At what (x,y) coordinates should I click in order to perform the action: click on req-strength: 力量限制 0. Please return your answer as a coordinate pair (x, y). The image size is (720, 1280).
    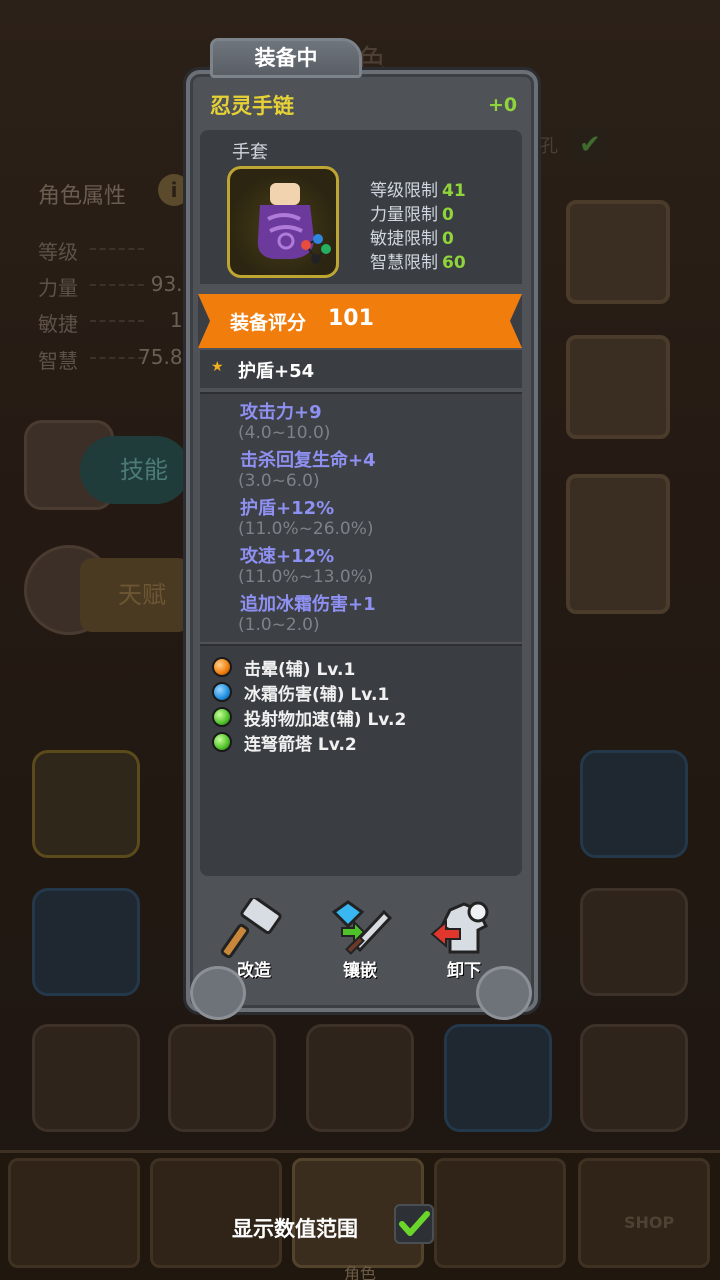
    Looking at the image, I should click on (412, 215).